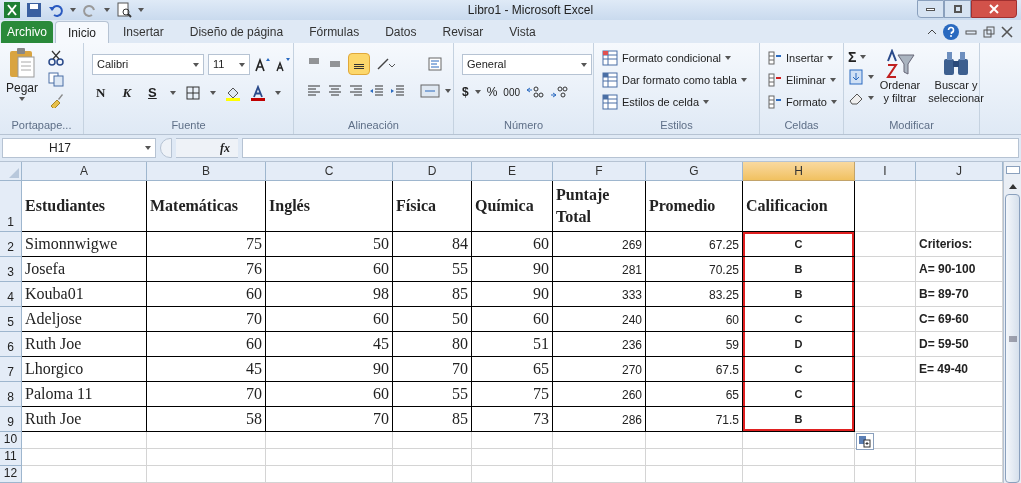  Describe the element at coordinates (386, 64) in the screenshot. I see `text-orientation-icon` at that location.